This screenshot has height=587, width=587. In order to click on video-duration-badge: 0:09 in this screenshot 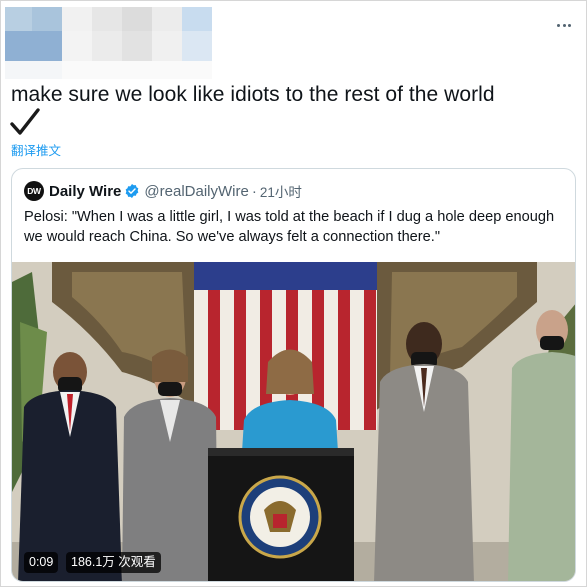, I will do `click(41, 562)`.